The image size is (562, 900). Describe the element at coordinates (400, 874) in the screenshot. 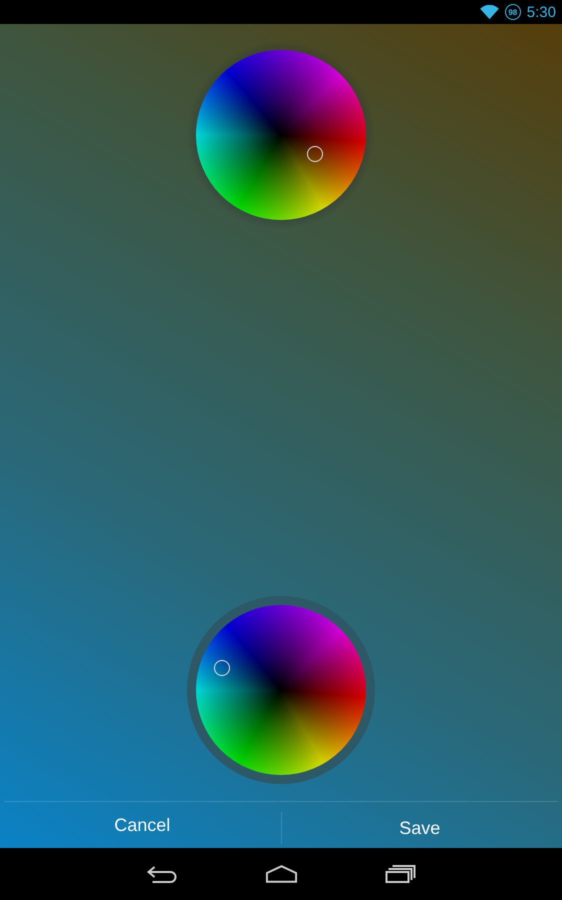

I see `recent-apps-icon` at that location.